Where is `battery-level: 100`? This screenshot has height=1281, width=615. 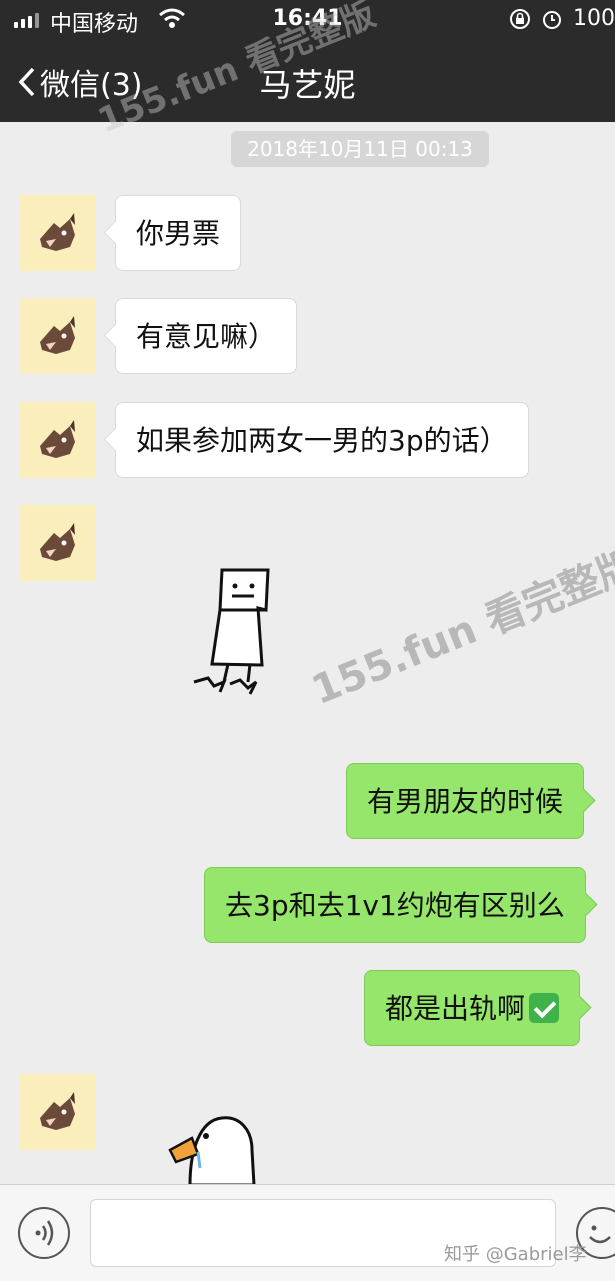 battery-level: 100 is located at coordinates (594, 18).